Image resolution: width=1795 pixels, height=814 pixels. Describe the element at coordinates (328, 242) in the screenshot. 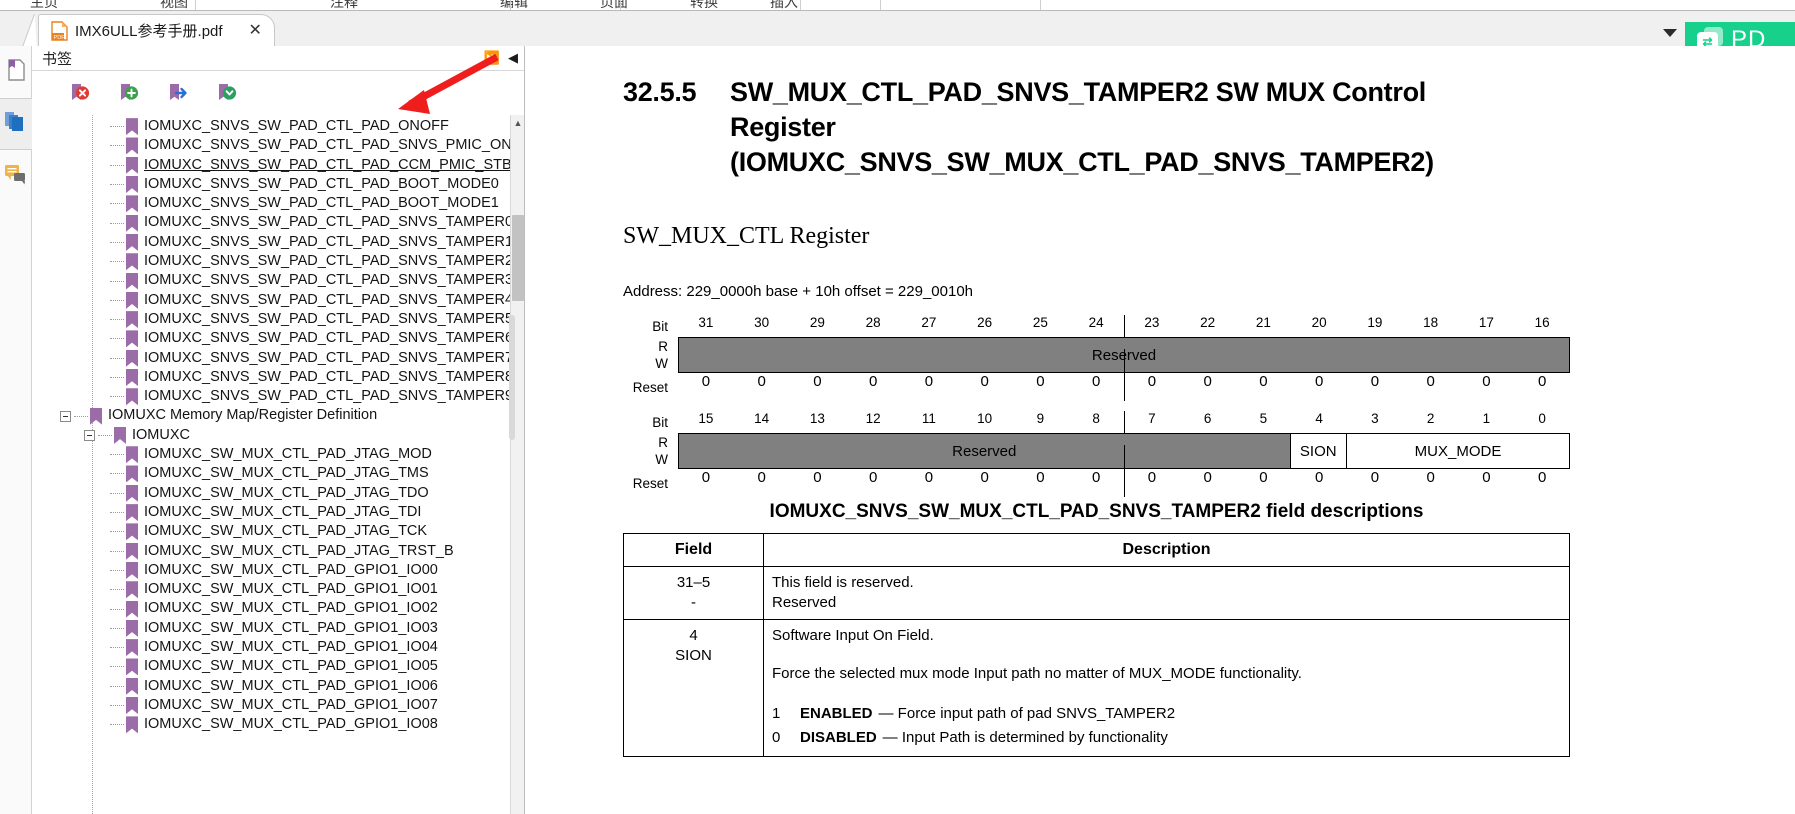

I see `bookmark-item-label: IOMUXC_SNVS_SW_PAD_CTL_PAD_SNVS_TAMPER1` at that location.